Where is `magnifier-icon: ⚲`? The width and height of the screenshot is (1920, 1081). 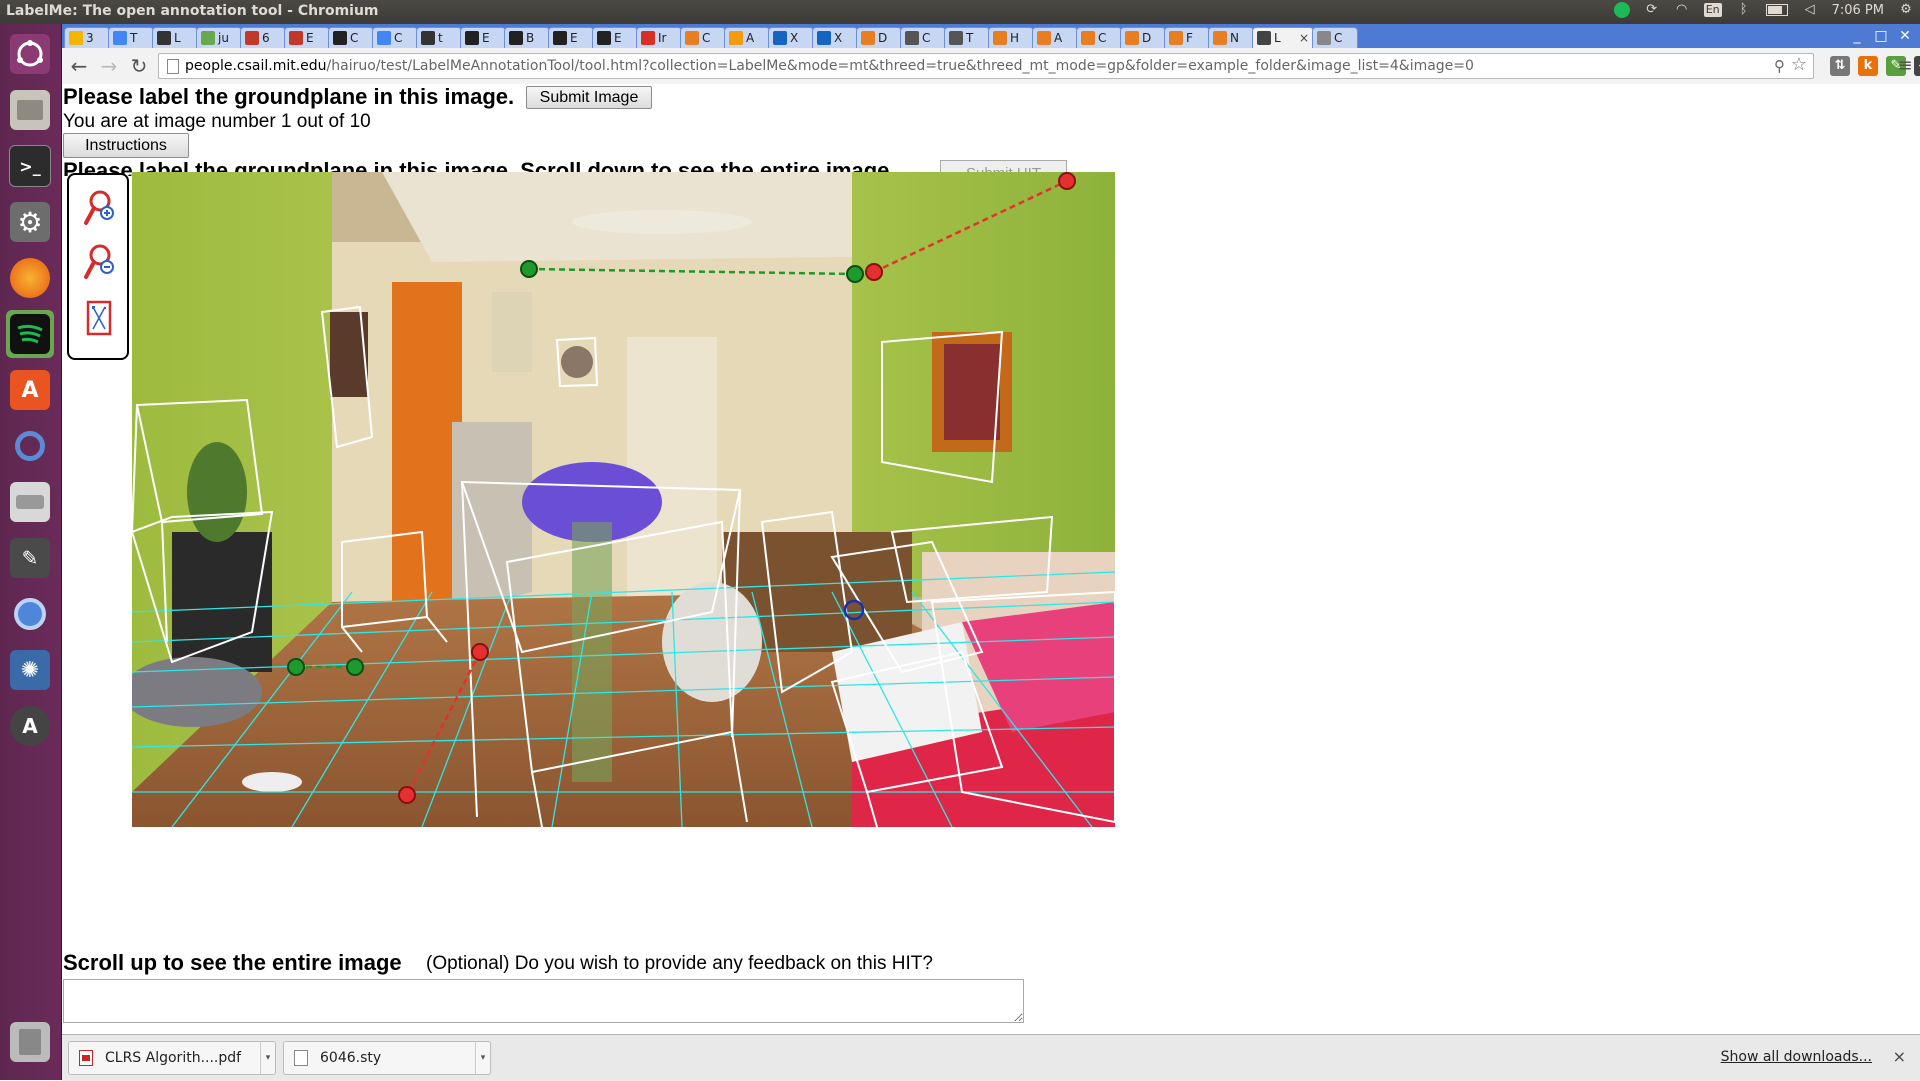
magnifier-icon: ⚲ is located at coordinates (1779, 66).